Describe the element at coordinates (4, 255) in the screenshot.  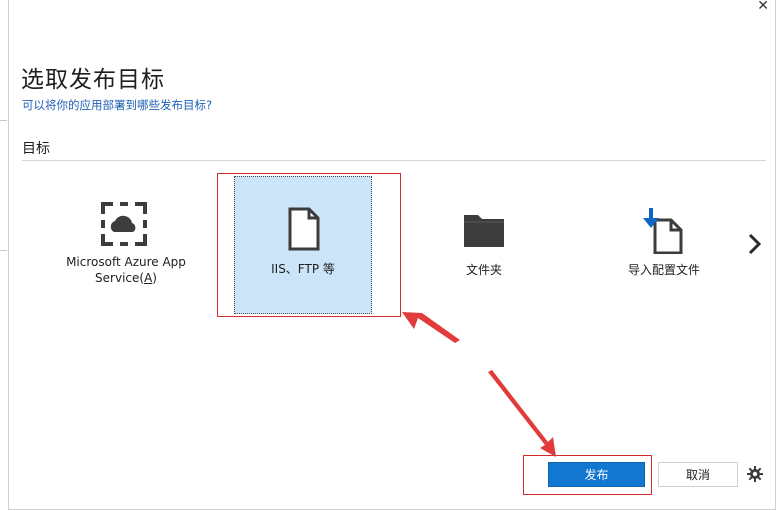
I see `background-window-edge` at that location.